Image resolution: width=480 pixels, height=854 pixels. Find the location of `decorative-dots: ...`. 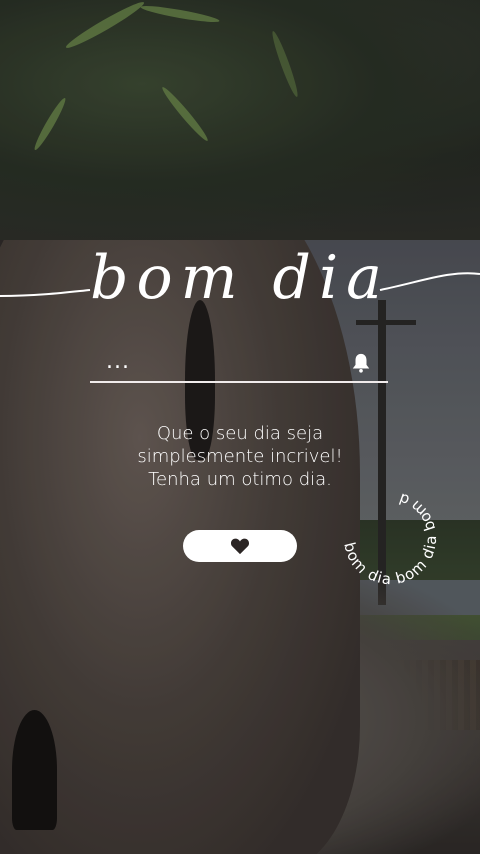

decorative-dots: ... is located at coordinates (118, 361).